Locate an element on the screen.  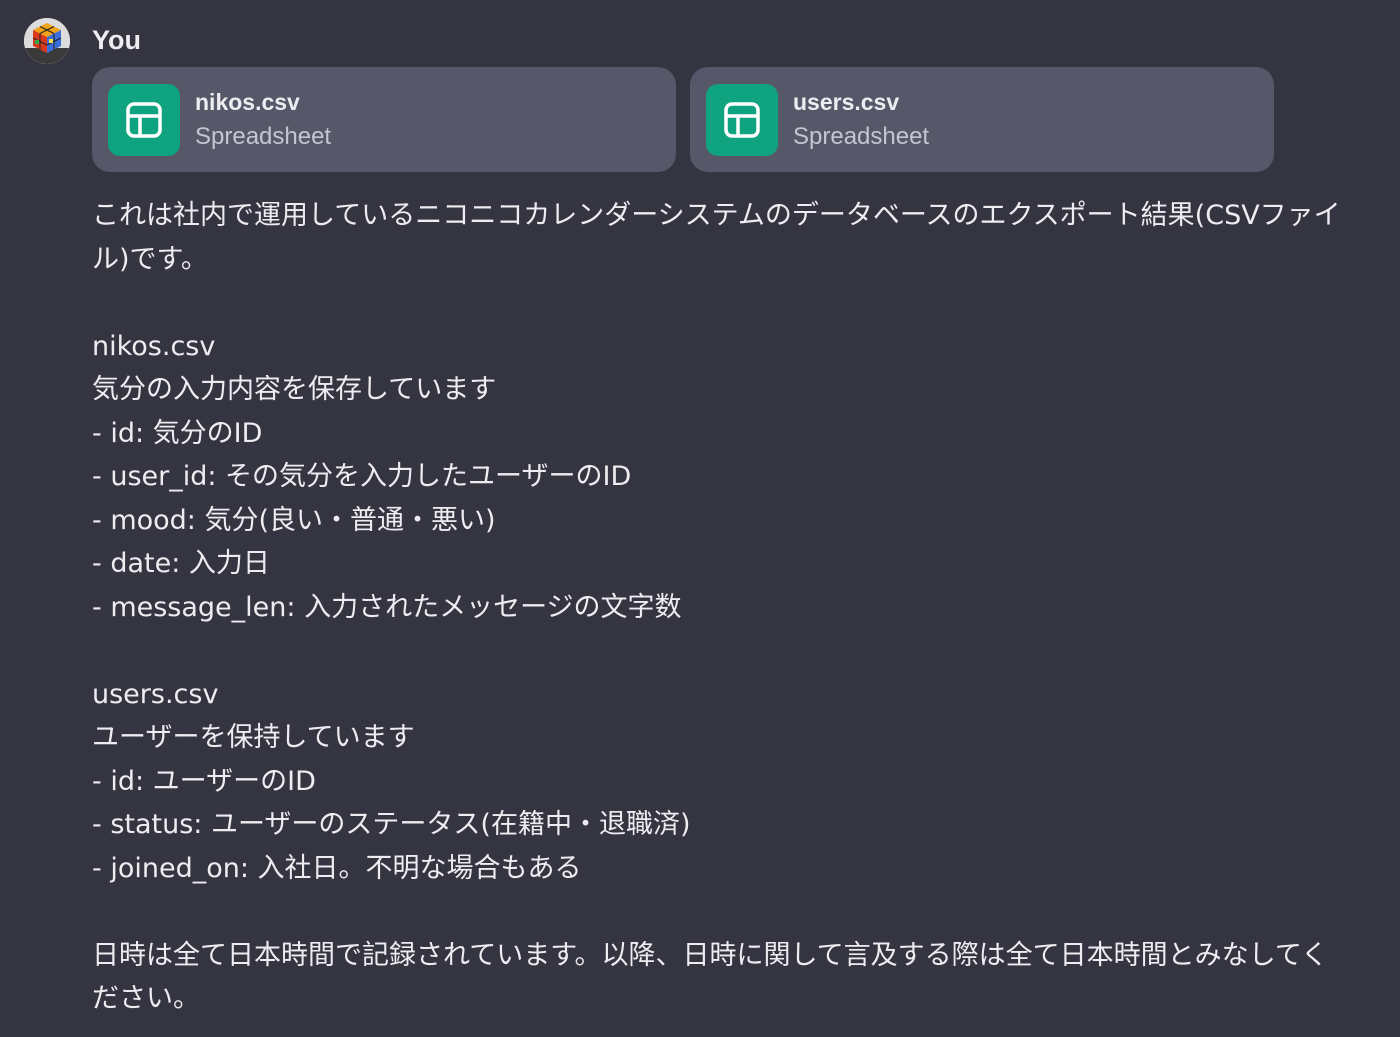
attachment-users-csv: users.csv Spreadsheet is located at coordinates (982, 119).